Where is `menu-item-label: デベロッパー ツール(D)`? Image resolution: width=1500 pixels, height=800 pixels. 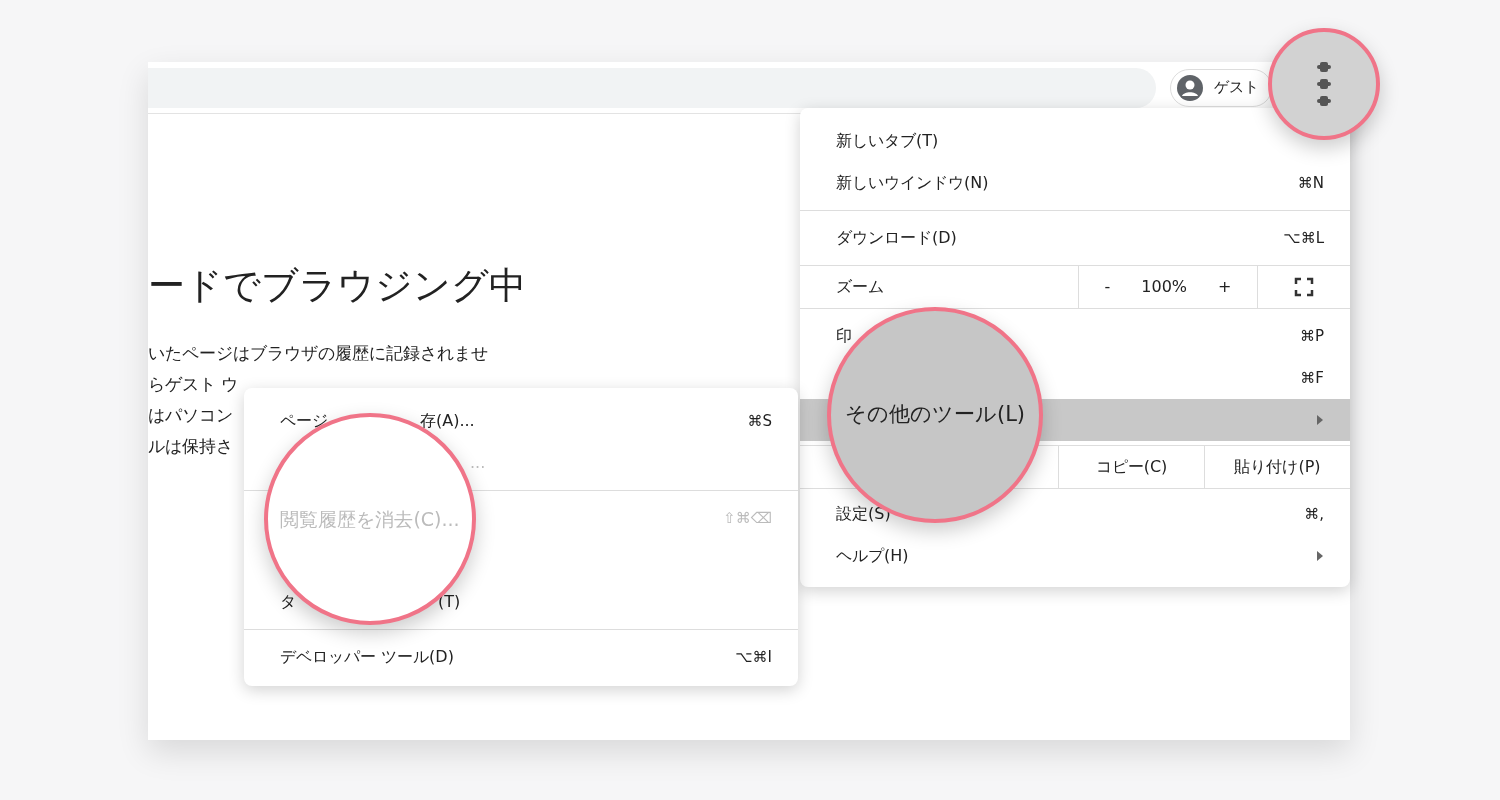
menu-item-label: デベロッパー ツール(D) is located at coordinates (367, 657).